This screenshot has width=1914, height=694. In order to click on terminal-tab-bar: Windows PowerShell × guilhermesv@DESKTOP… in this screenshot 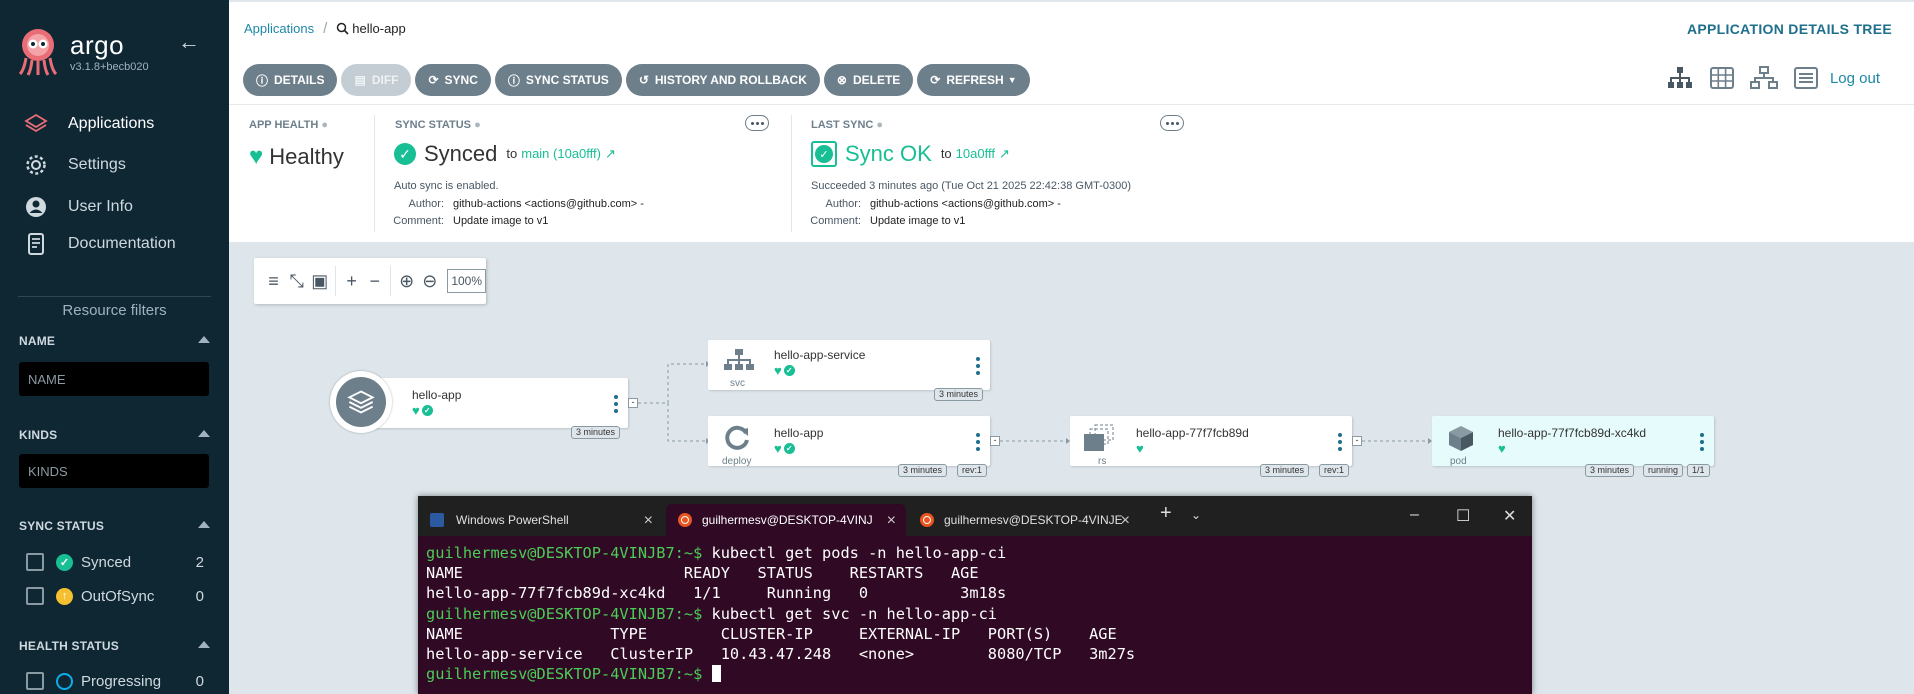, I will do `click(975, 516)`.